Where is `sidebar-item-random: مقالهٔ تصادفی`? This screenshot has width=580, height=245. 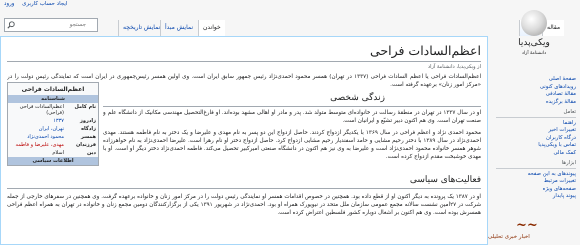
sidebar-item-random: مقالهٔ تصادفی is located at coordinates (536, 95).